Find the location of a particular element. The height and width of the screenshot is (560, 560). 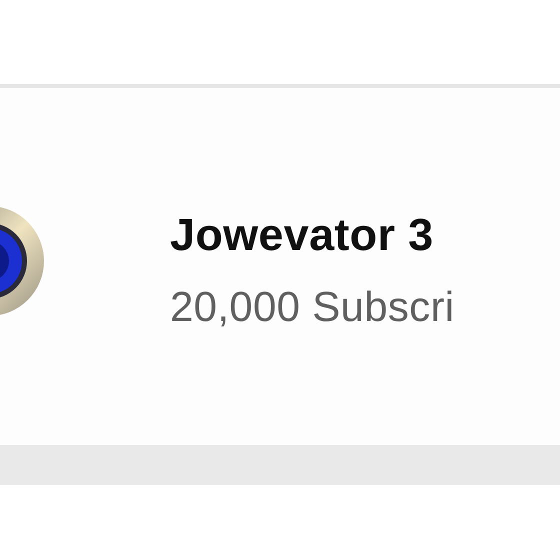

subscriber-count: 20,000 Subscri is located at coordinates (312, 306).